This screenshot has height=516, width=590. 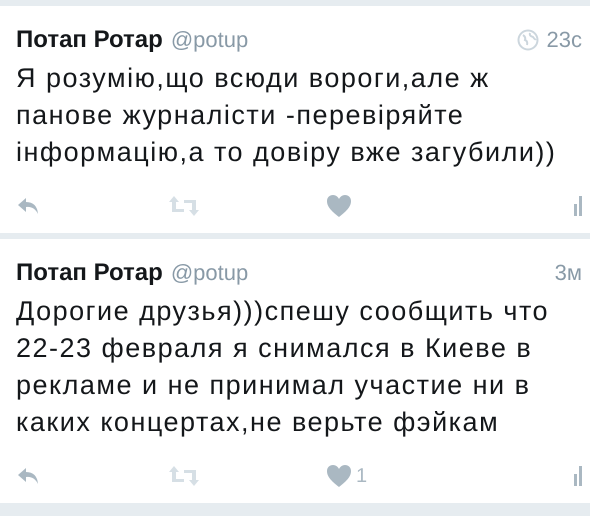 What do you see at coordinates (564, 40) in the screenshot?
I see `tweet-time: 23с` at bounding box center [564, 40].